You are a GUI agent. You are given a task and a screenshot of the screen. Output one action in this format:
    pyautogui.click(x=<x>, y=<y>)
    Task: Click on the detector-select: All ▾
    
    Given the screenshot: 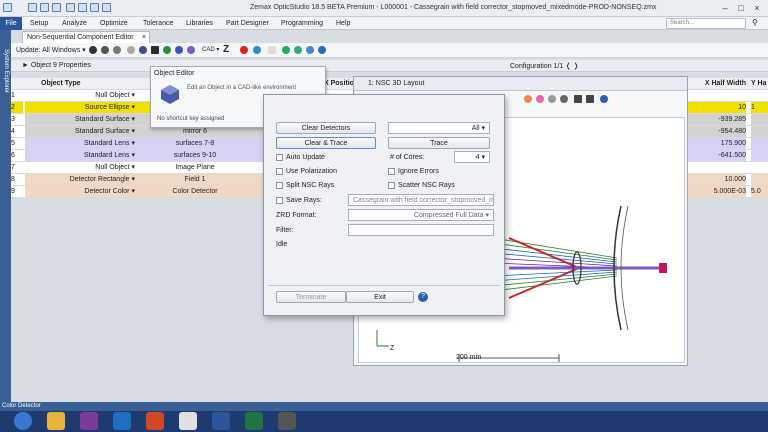 What is the action you would take?
    pyautogui.click(x=439, y=128)
    